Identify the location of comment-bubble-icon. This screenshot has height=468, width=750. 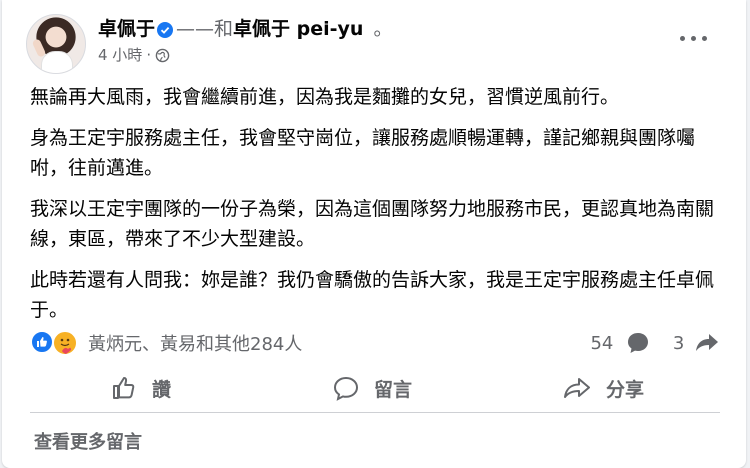
(643, 342).